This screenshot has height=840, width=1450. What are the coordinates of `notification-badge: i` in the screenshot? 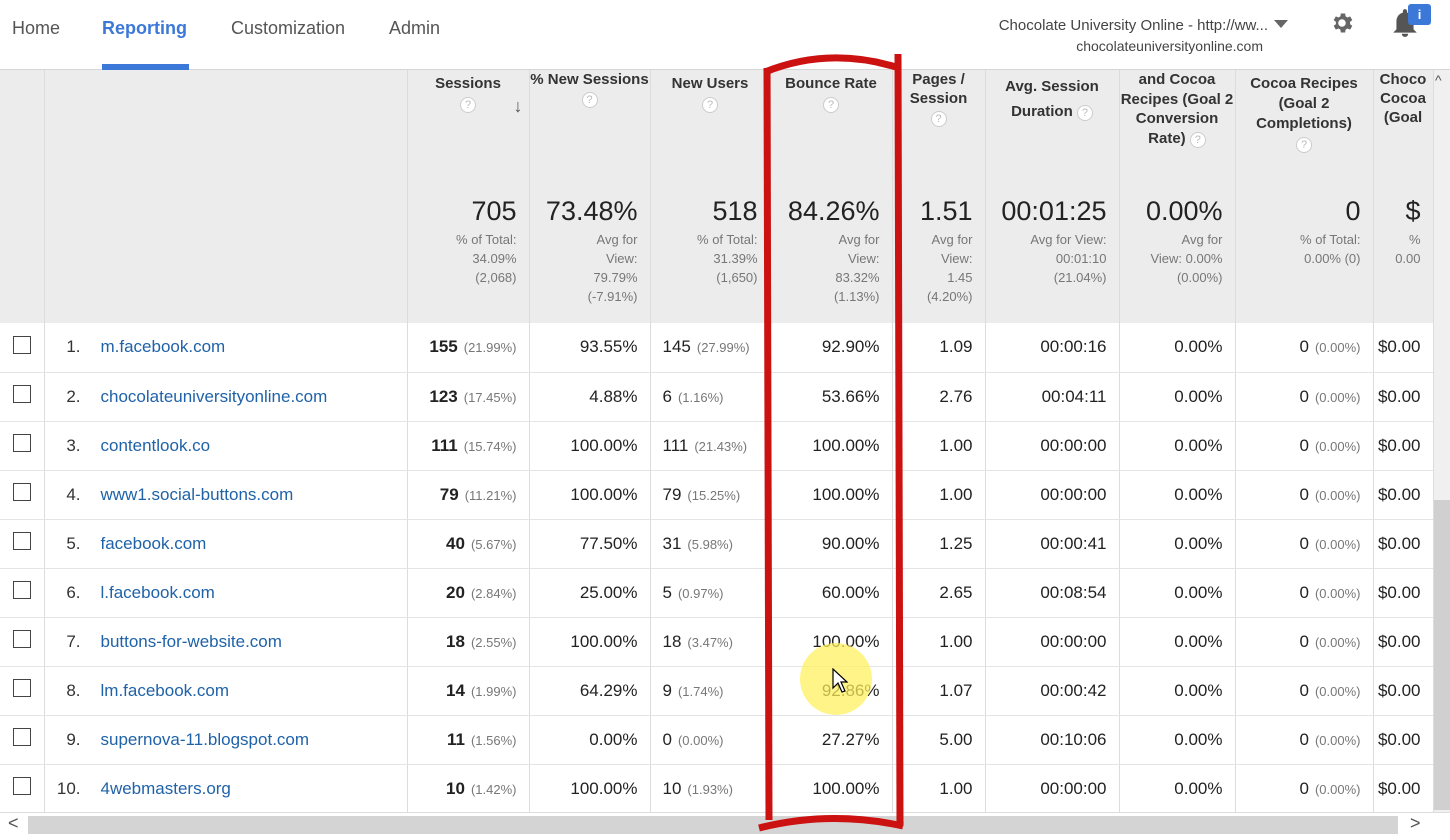 It's located at (1419, 14).